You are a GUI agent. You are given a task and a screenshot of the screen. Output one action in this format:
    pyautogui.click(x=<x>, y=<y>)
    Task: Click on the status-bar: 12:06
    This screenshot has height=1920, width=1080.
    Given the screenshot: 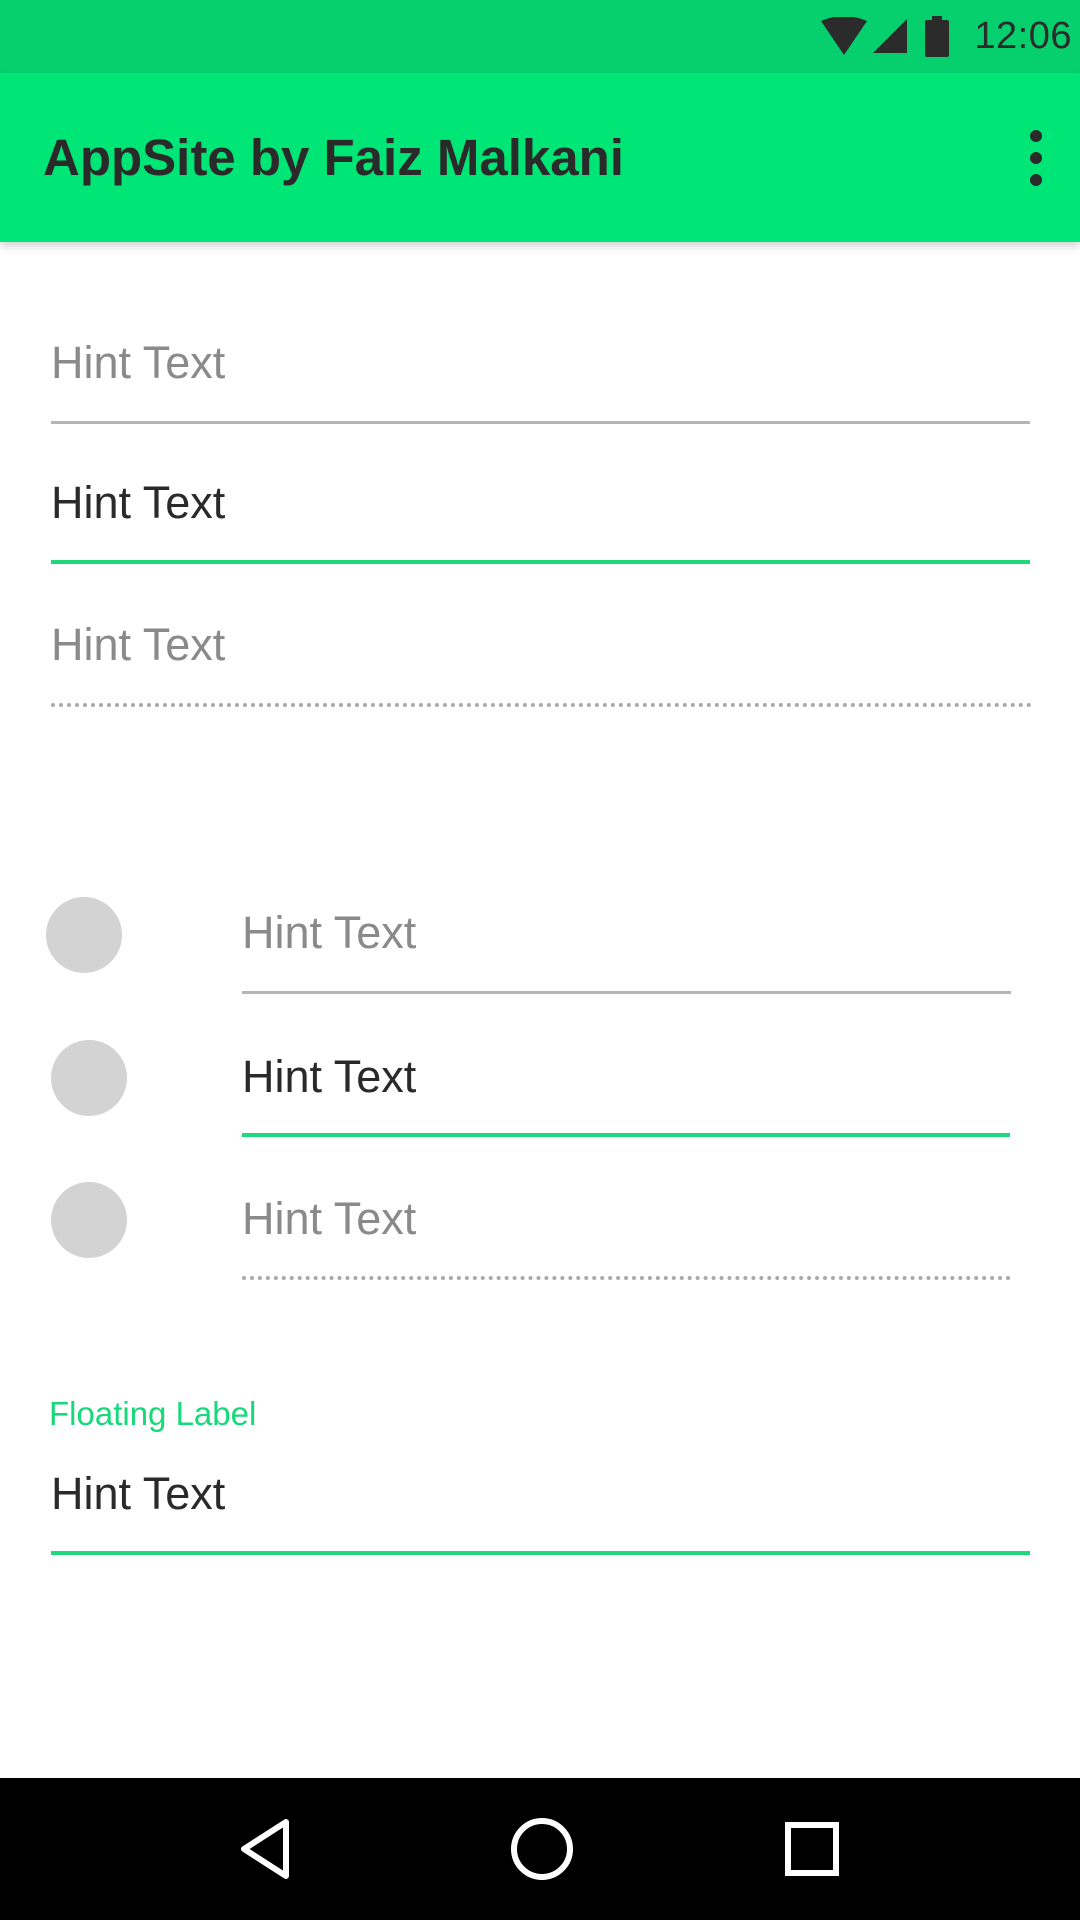 What is the action you would take?
    pyautogui.click(x=540, y=36)
    